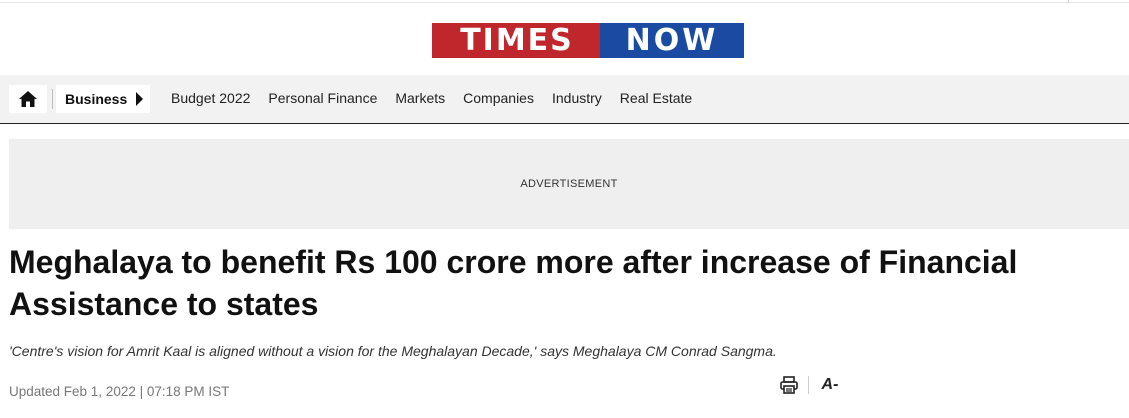  What do you see at coordinates (96, 99) in the screenshot?
I see `section-label: Business` at bounding box center [96, 99].